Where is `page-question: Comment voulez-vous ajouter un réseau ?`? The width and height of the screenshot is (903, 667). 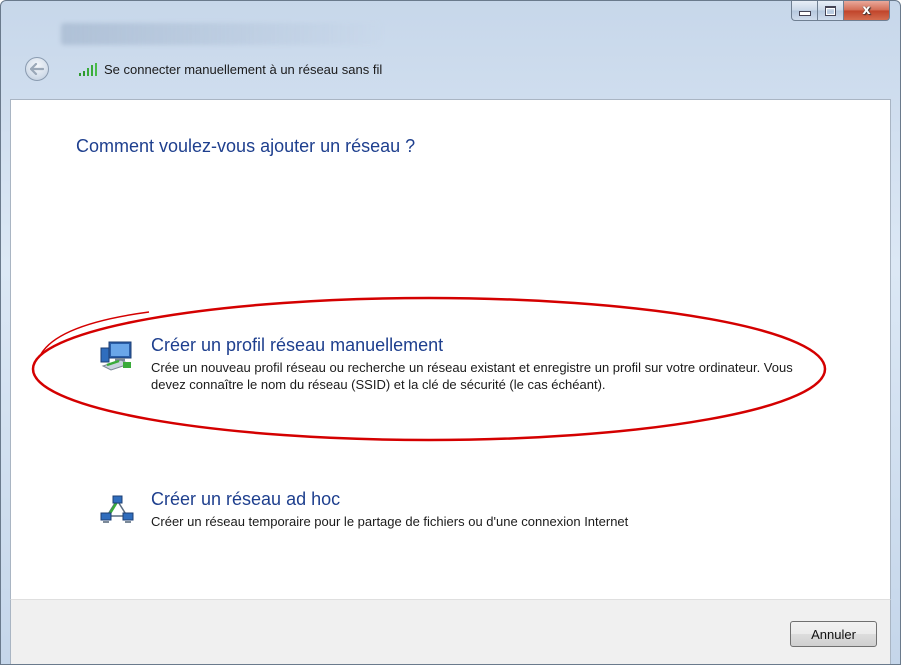
page-question: Comment voulez-vous ajouter un réseau ? is located at coordinates (246, 146).